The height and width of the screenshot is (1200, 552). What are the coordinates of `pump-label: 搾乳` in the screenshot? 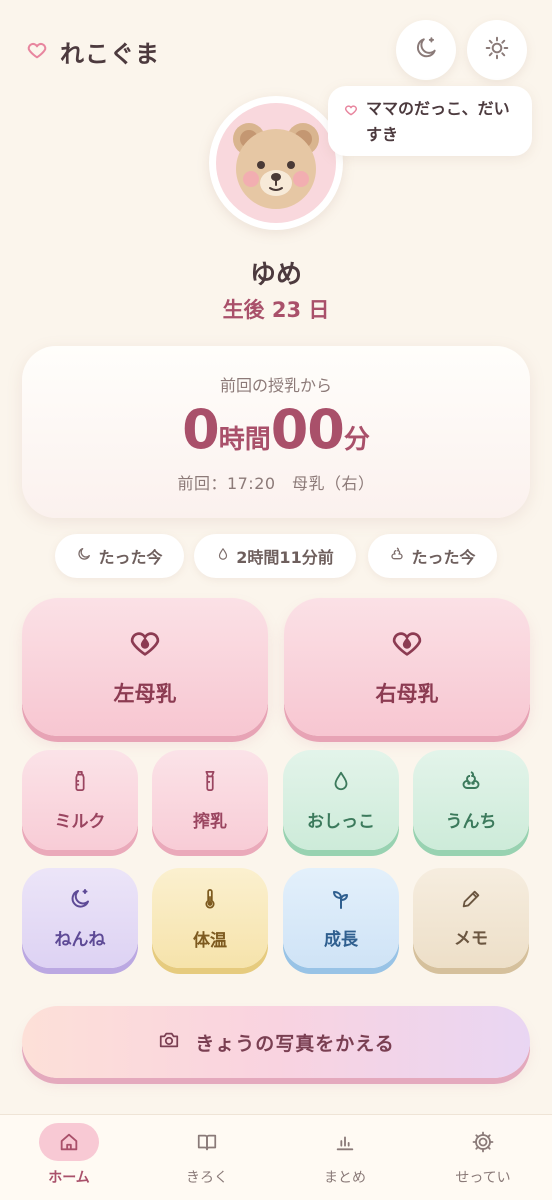 It's located at (210, 821).